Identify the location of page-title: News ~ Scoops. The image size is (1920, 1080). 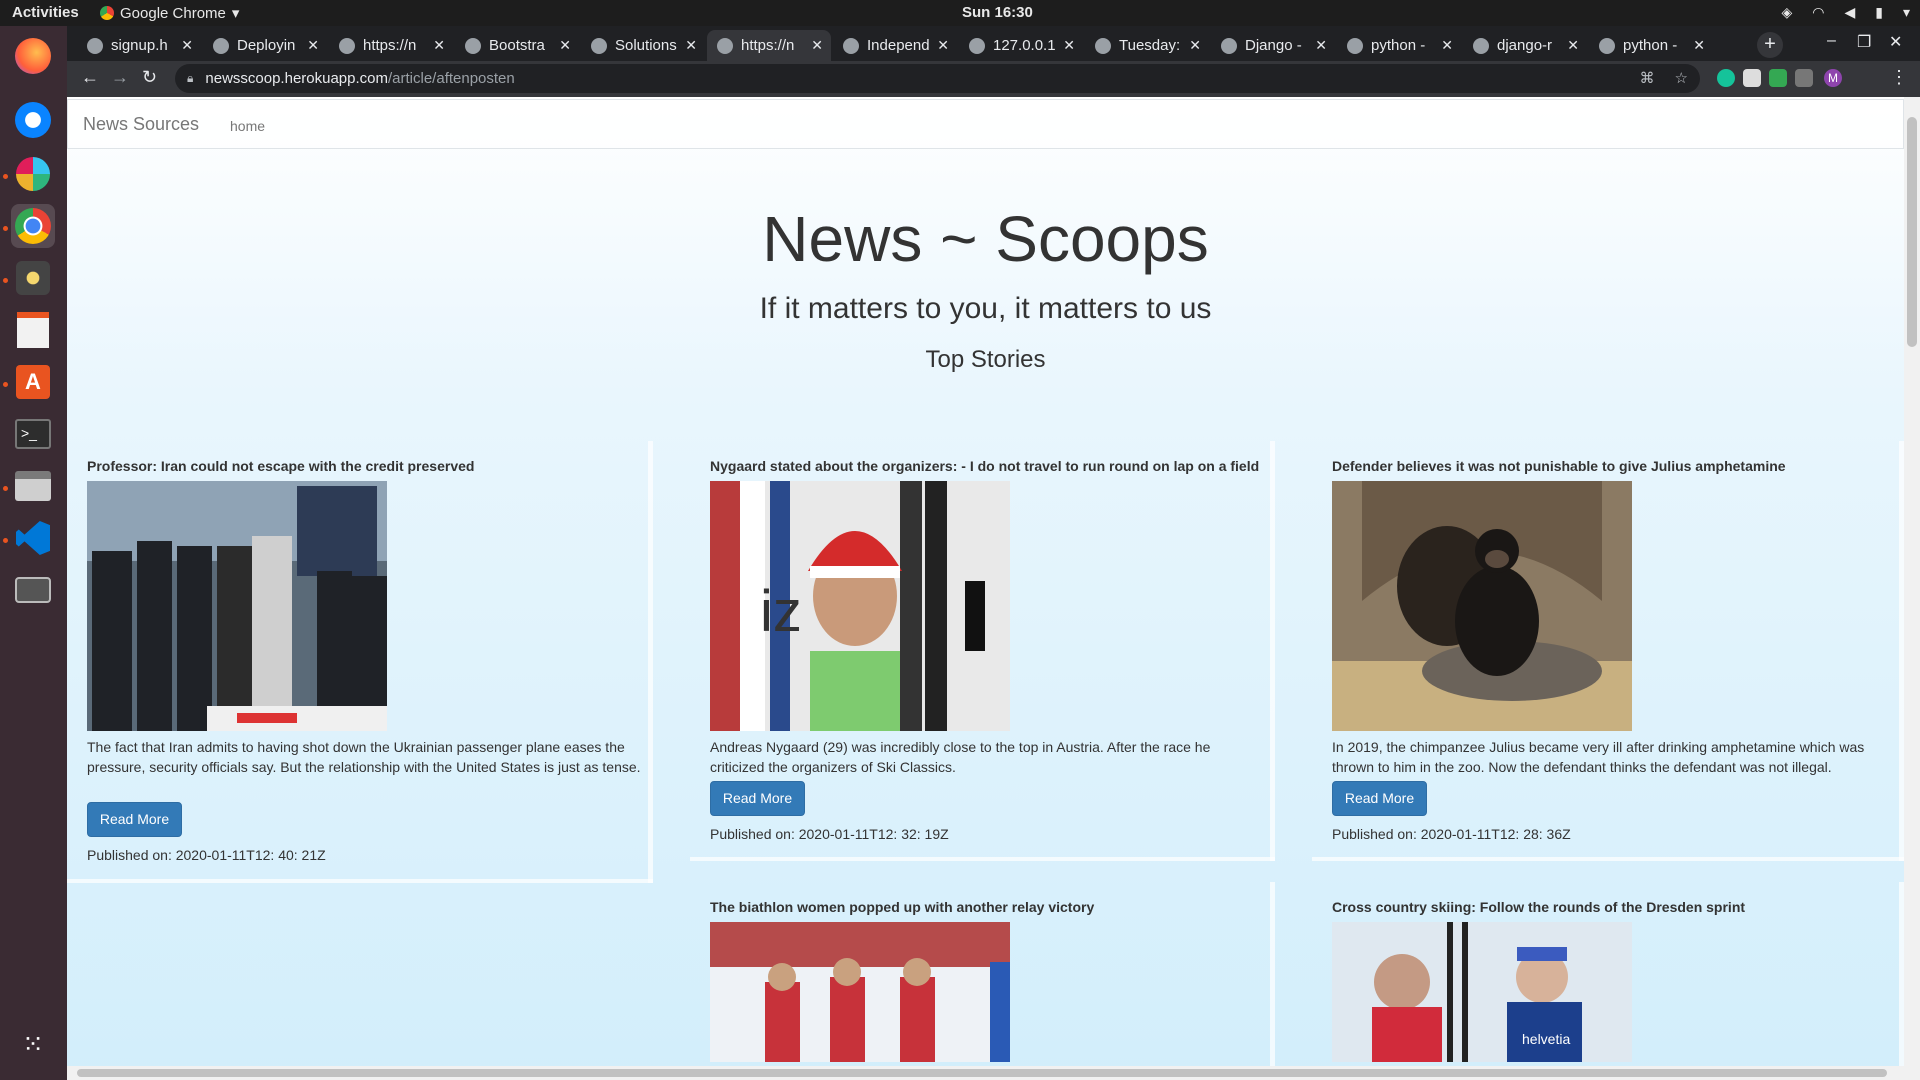
(985, 239).